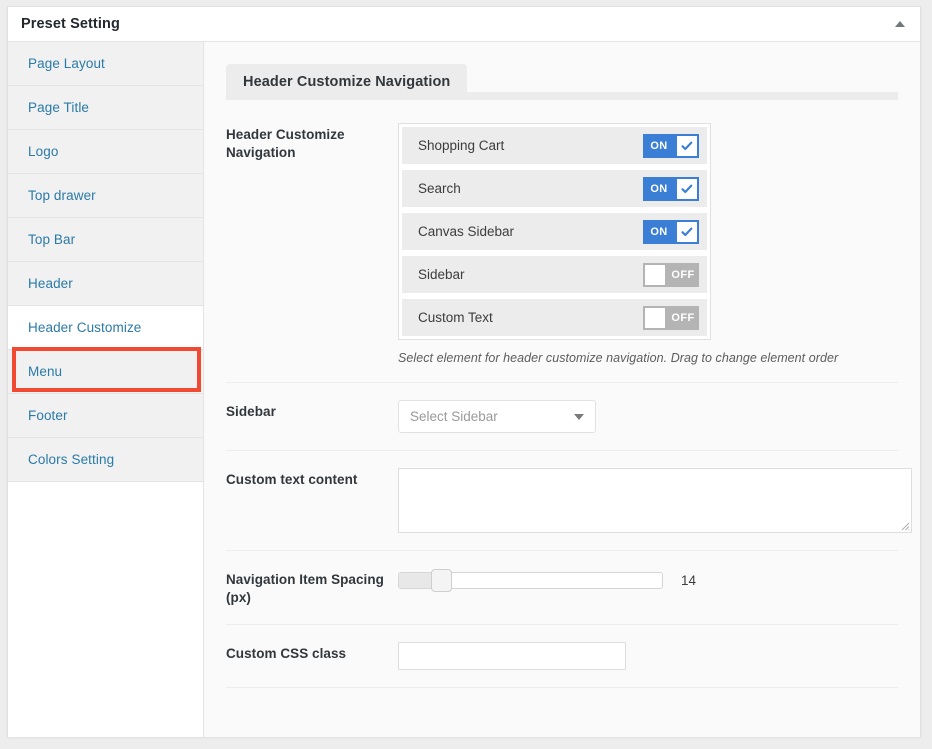 This screenshot has width=932, height=749. Describe the element at coordinates (105, 284) in the screenshot. I see `sidebar-item-header: Header` at that location.